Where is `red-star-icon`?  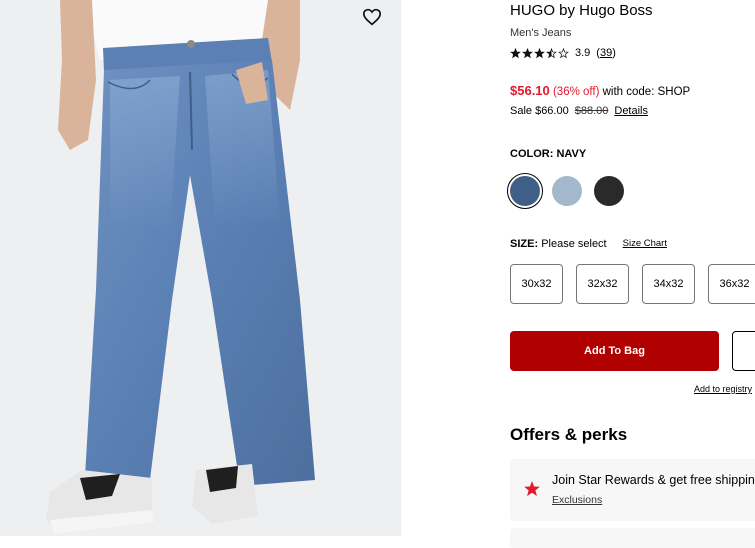 red-star-icon is located at coordinates (532, 488).